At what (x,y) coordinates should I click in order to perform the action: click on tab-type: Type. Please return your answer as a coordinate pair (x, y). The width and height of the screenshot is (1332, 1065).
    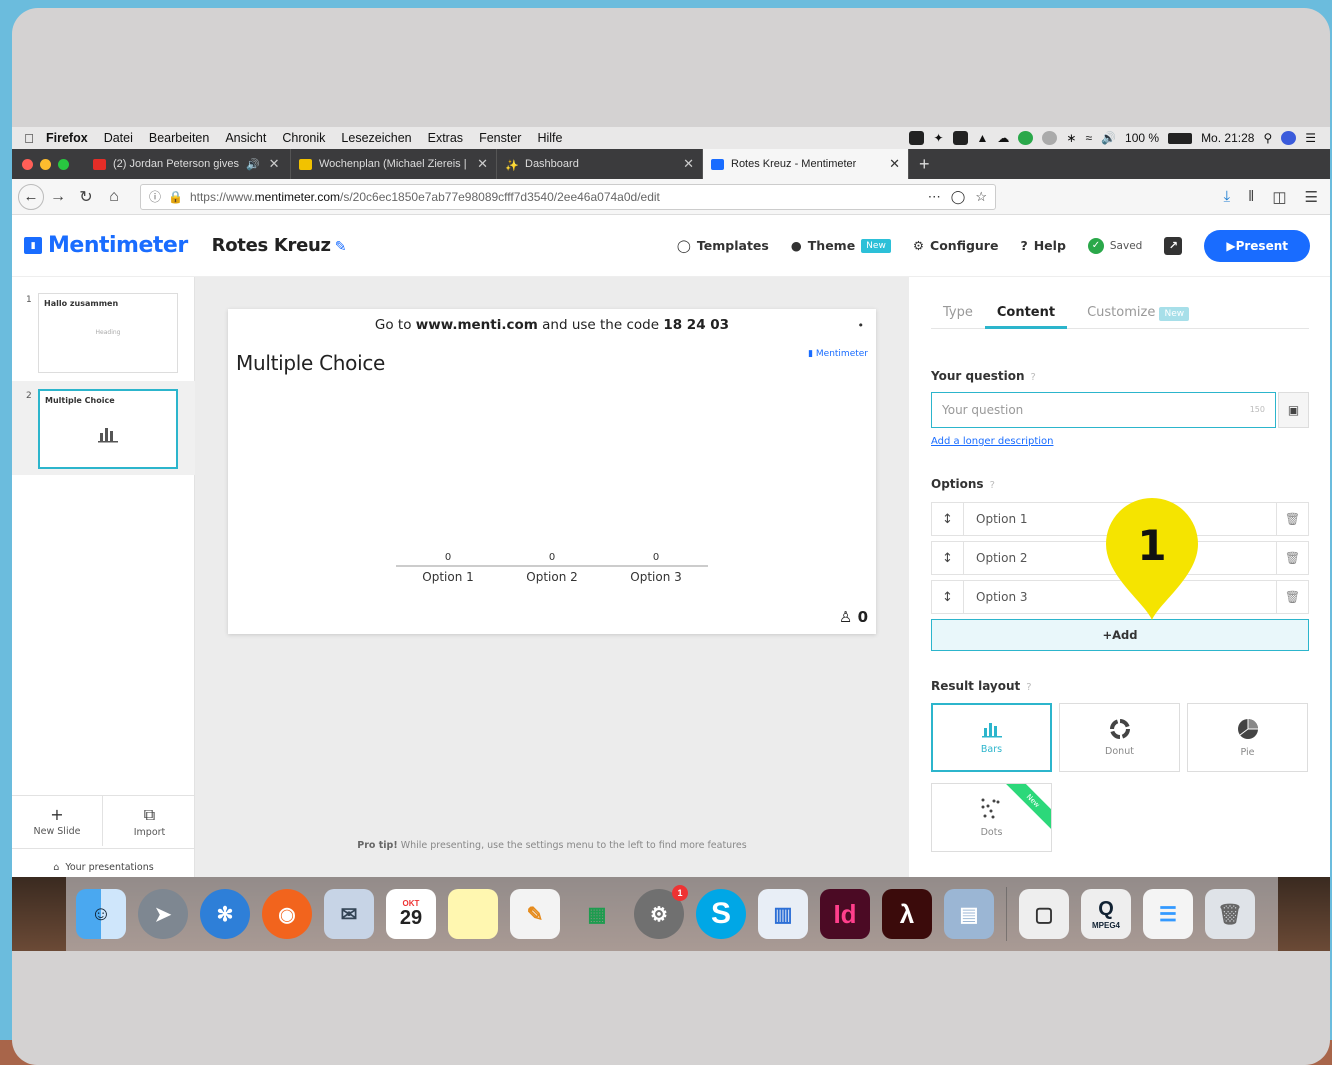
    Looking at the image, I should click on (958, 314).